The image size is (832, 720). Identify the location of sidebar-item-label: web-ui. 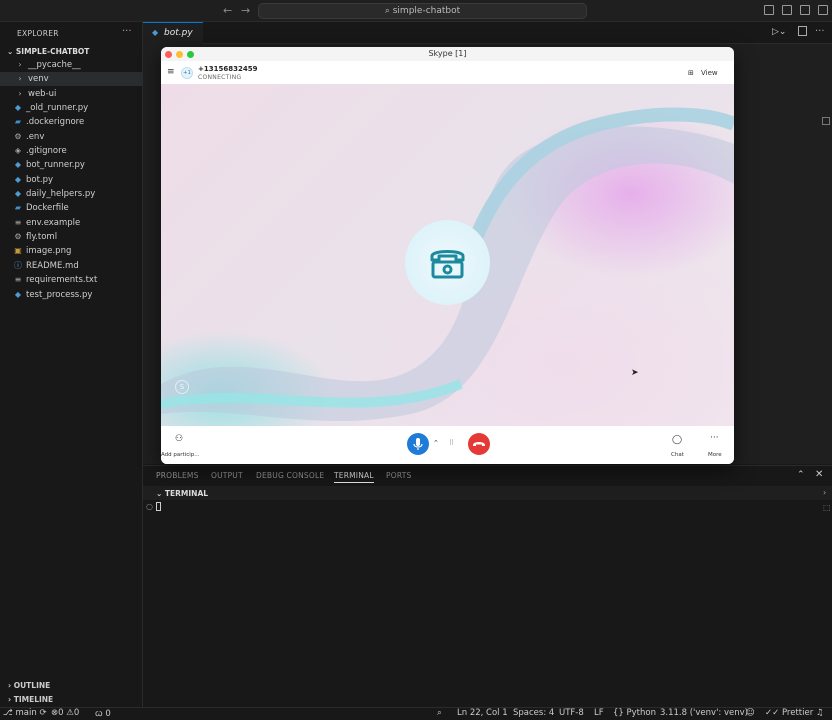
(42, 94).